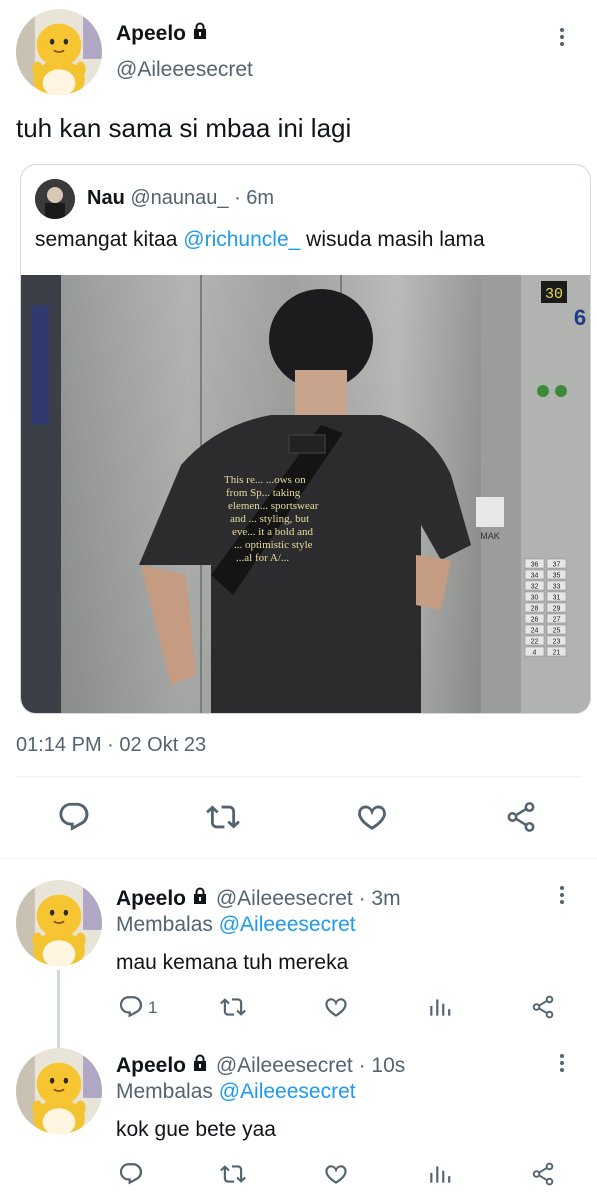  Describe the element at coordinates (535, 598) in the screenshot. I see `elevator-button-label: 30` at that location.